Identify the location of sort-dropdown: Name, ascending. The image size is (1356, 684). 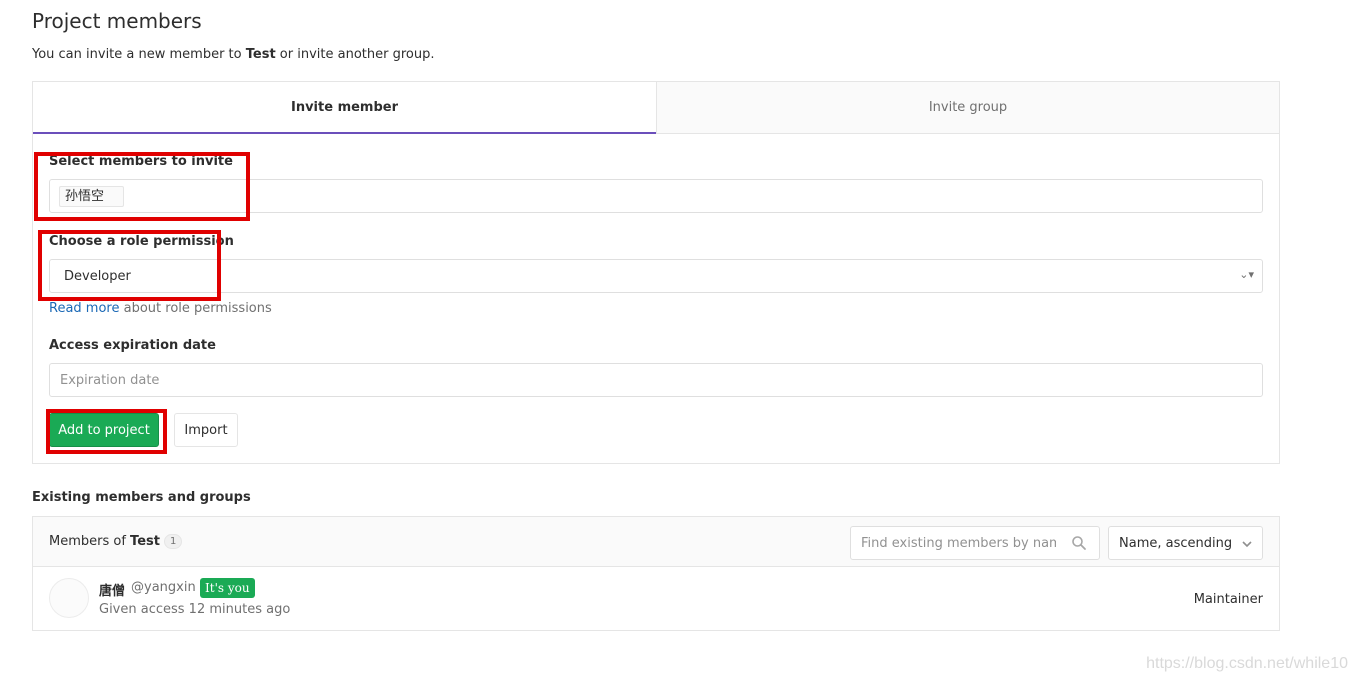
(1185, 543).